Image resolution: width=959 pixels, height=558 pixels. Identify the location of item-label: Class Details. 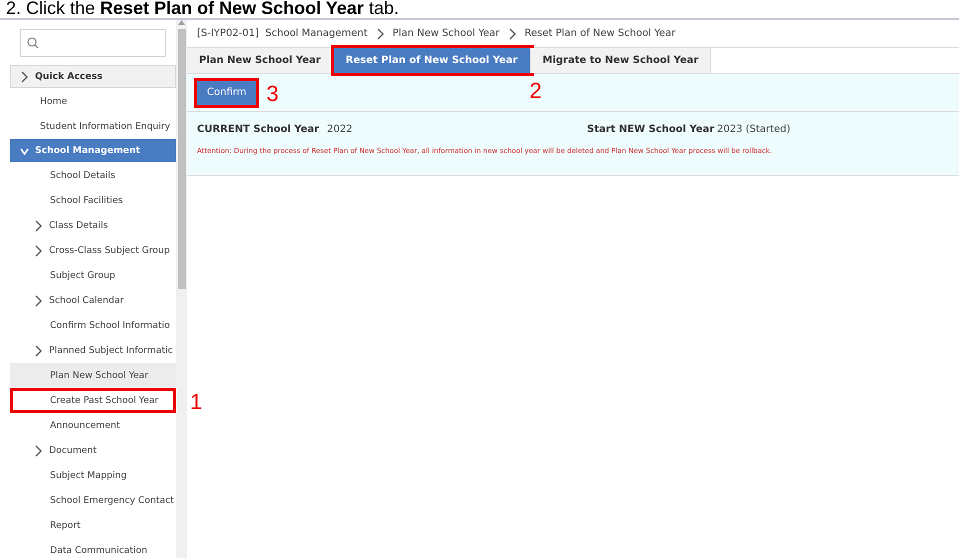
(78, 225).